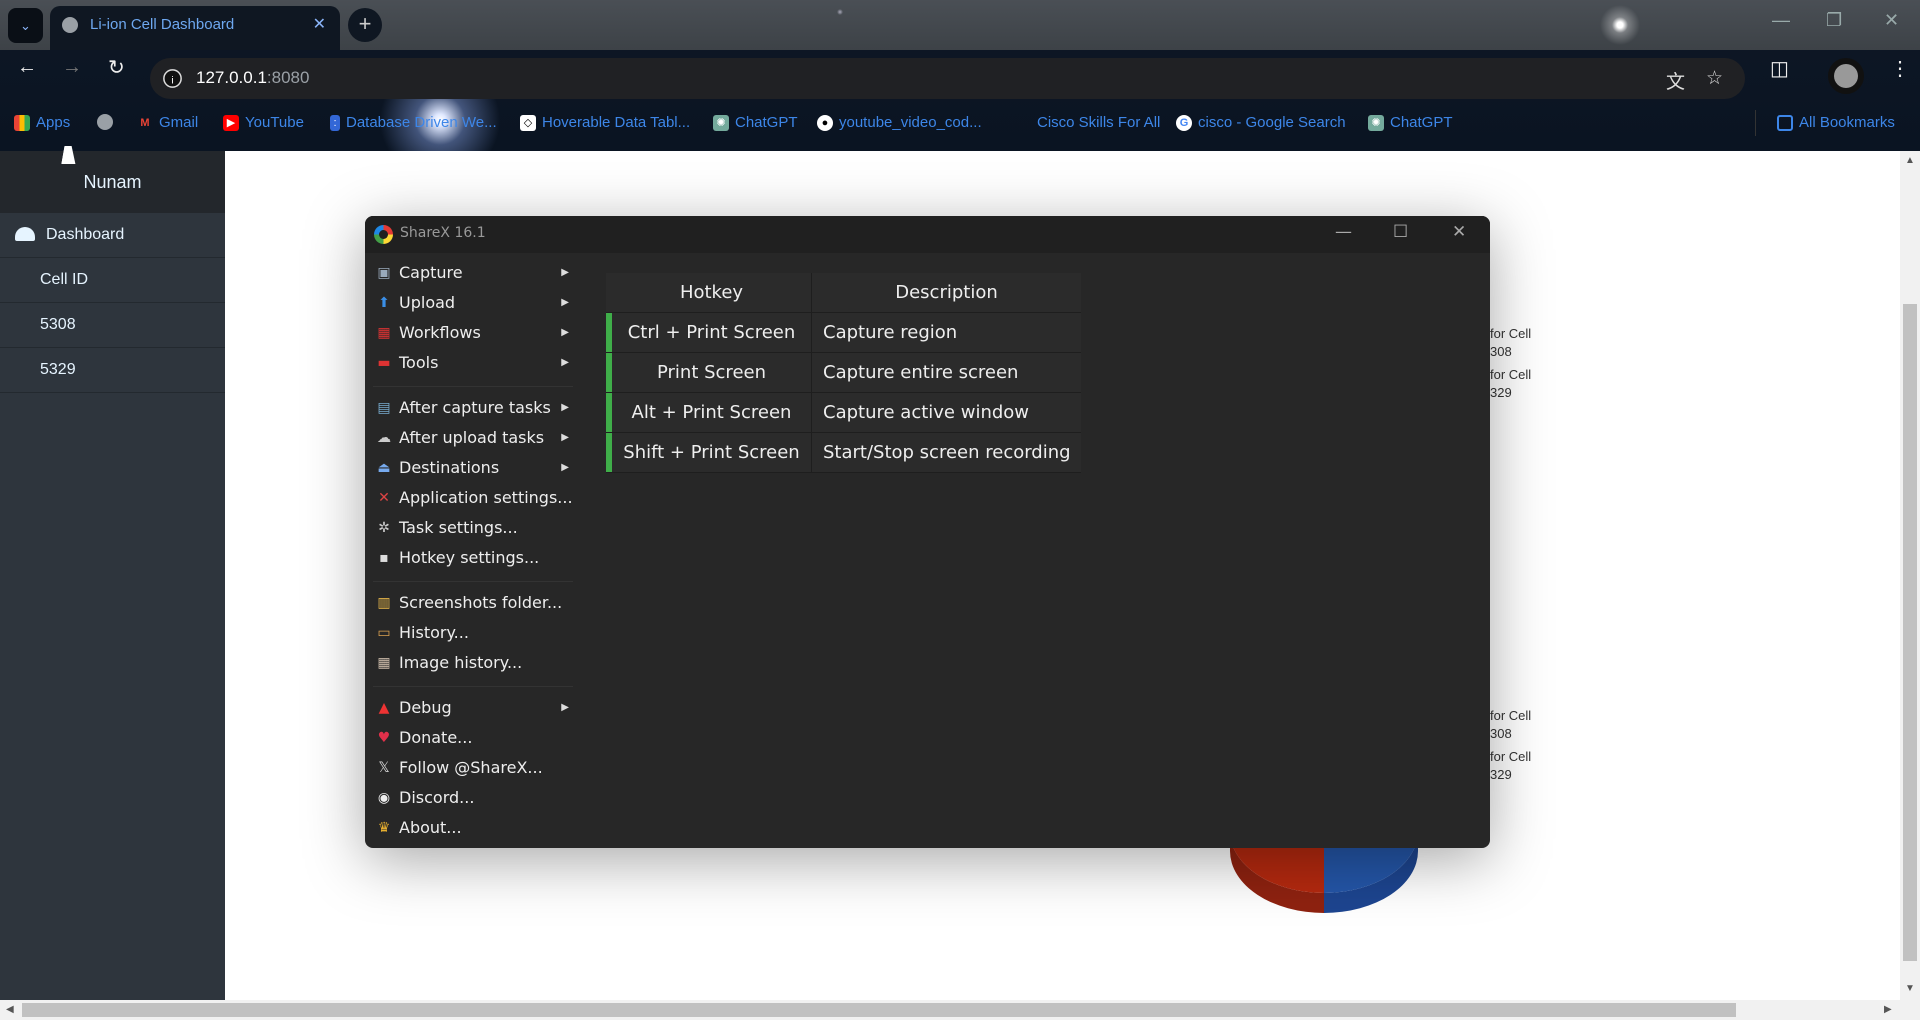 The image size is (1920, 1020). Describe the element at coordinates (1900, 68) in the screenshot. I see `menu-kebab-icon: ⋮` at that location.